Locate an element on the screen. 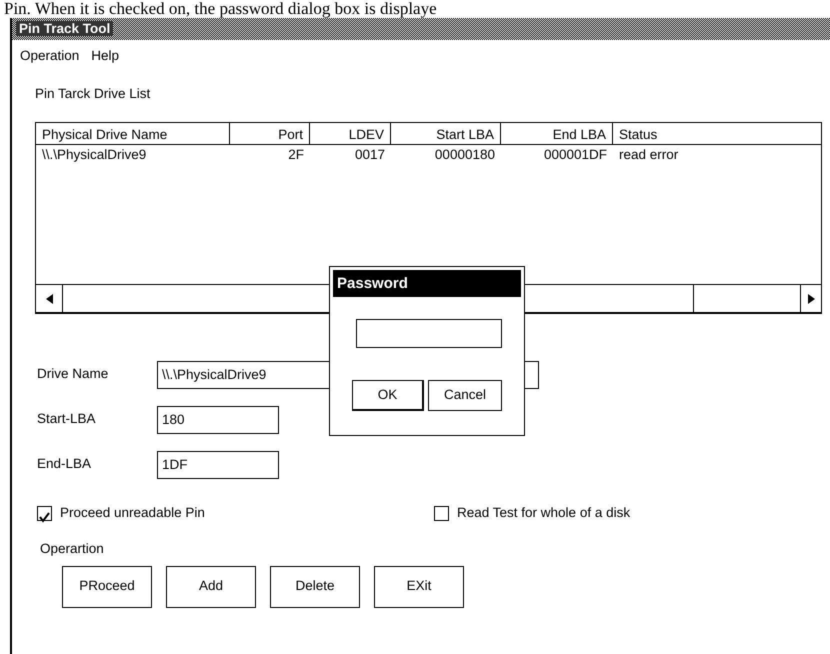 This screenshot has width=830, height=654. table-cell-text: 000001DF is located at coordinates (575, 155).